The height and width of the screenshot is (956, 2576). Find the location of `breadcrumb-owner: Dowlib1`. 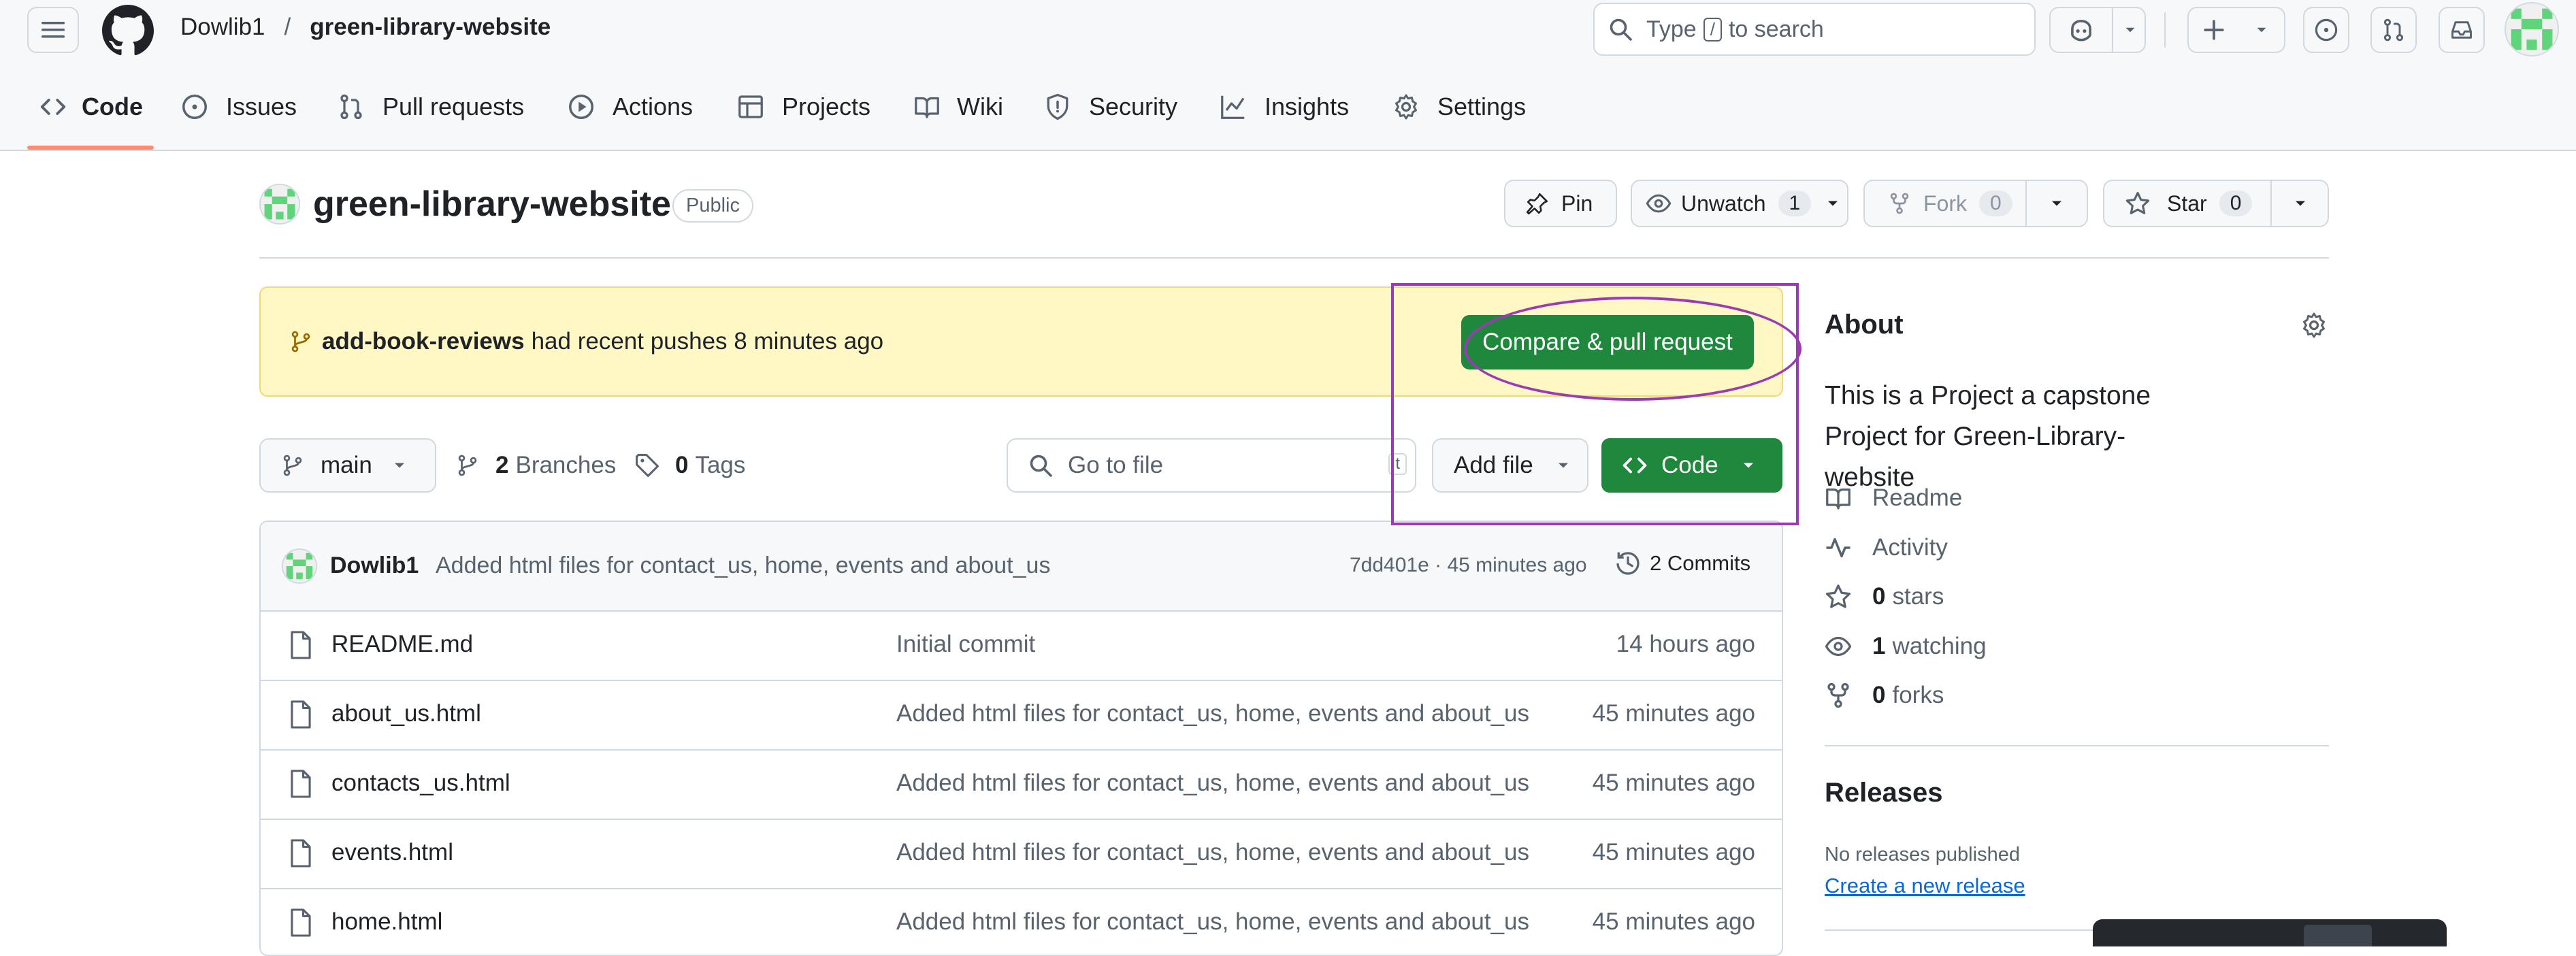

breadcrumb-owner: Dowlib1 is located at coordinates (222, 27).